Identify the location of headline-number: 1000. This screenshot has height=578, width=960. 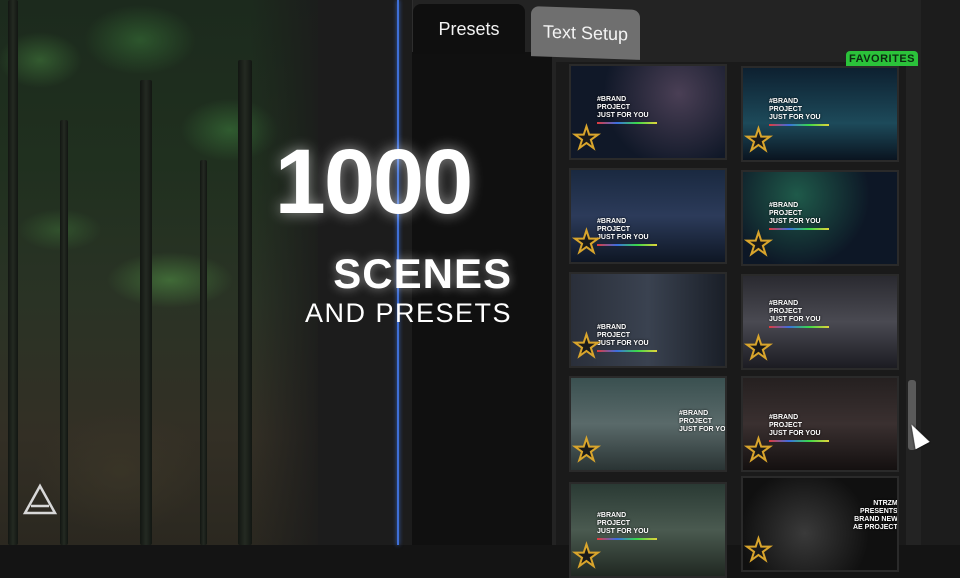
(374, 182).